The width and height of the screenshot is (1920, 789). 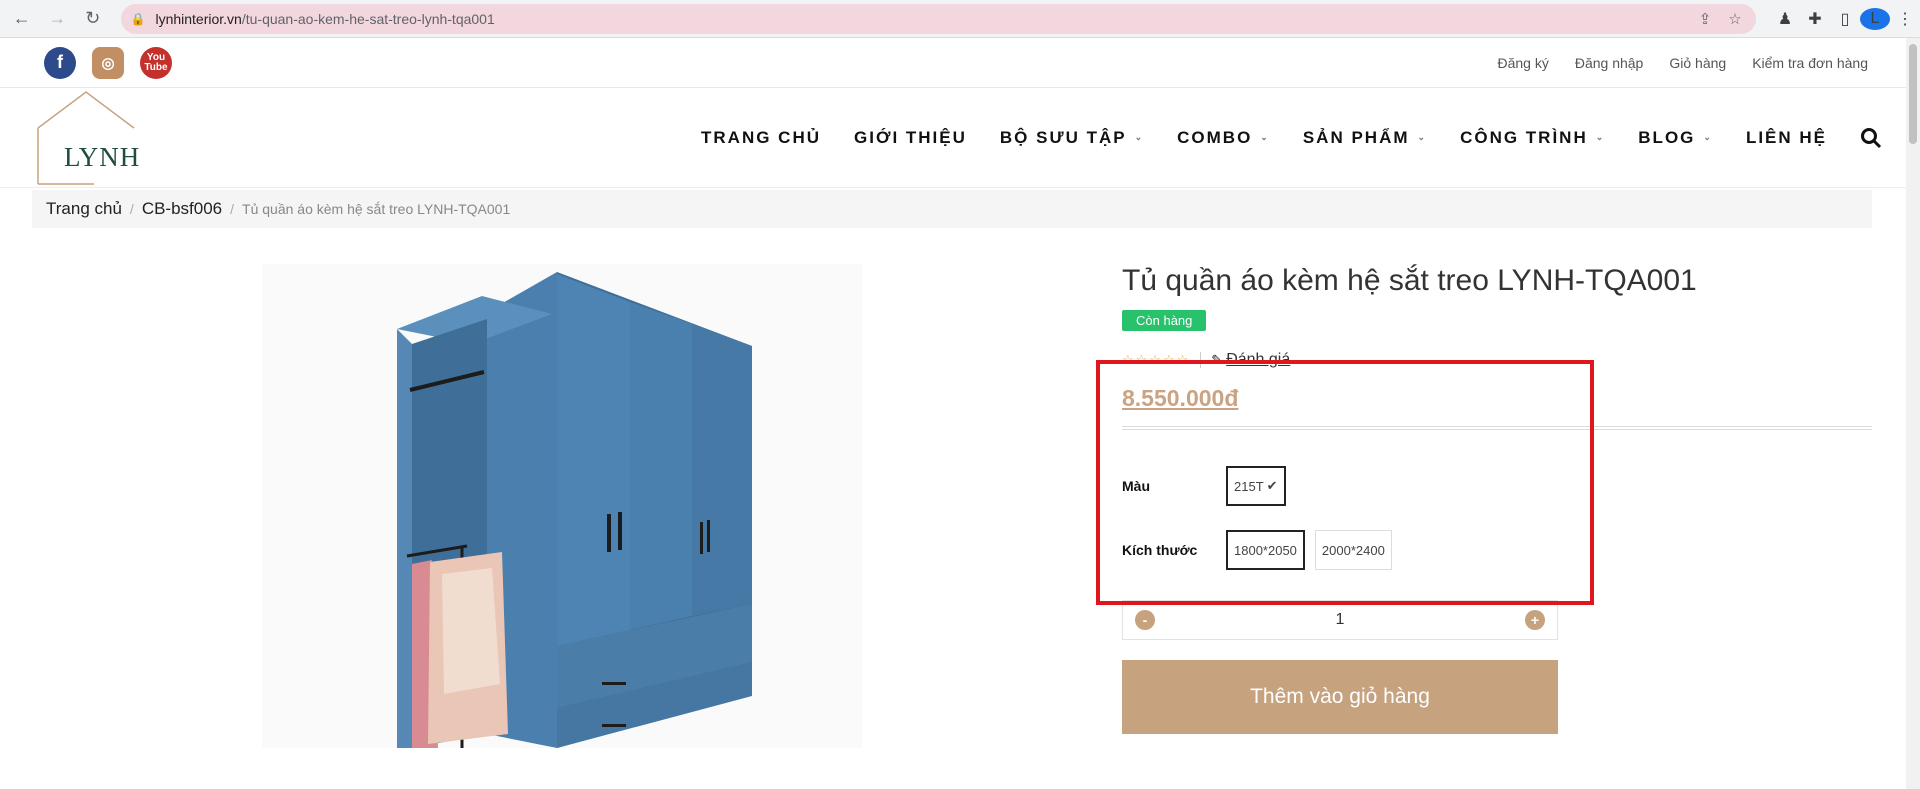 I want to click on breadcrumb-category: CB-bsf006, so click(x=182, y=209).